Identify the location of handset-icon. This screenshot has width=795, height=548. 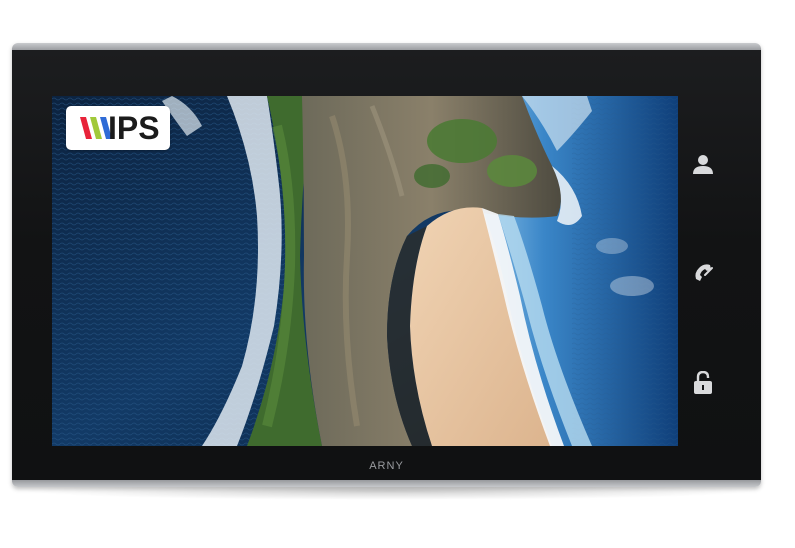
(704, 272).